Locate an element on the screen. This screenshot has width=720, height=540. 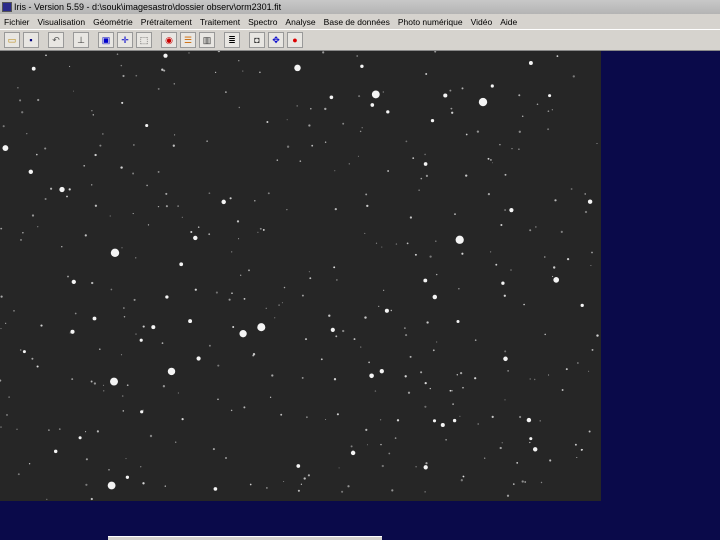
menu-item-fichier: Fichier is located at coordinates (17, 22).